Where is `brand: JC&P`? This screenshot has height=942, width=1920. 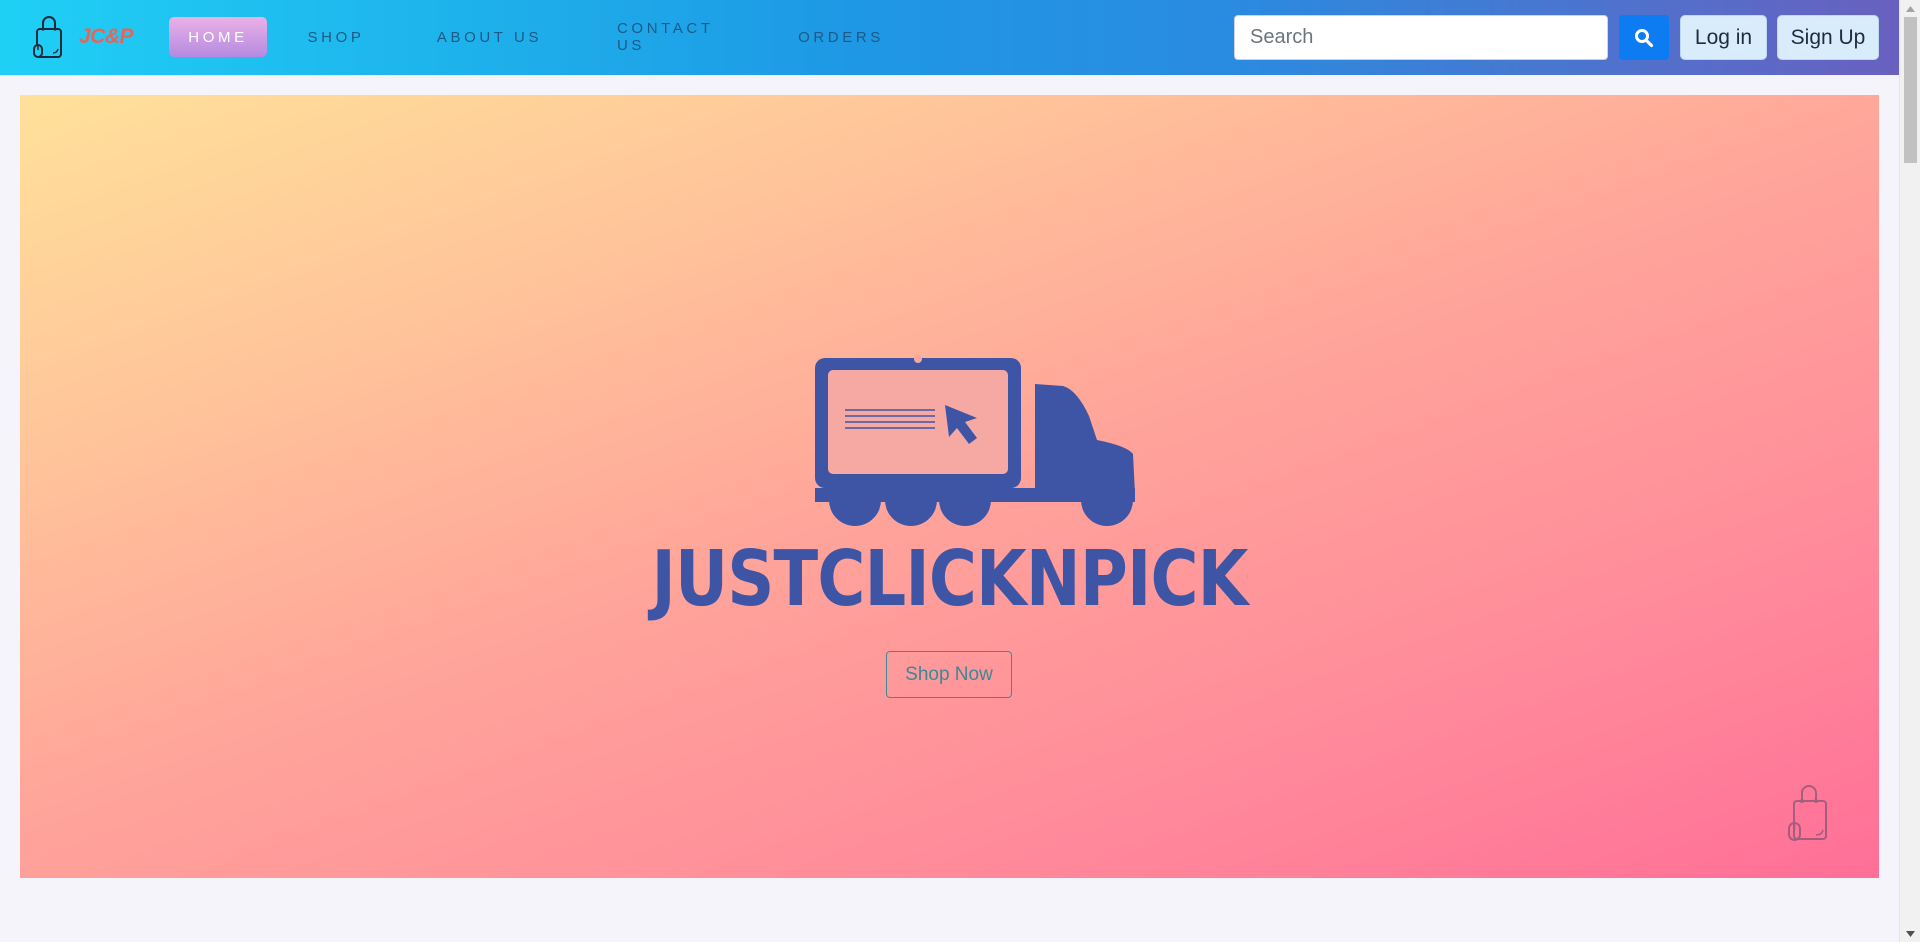 brand: JC&P is located at coordinates (83, 37).